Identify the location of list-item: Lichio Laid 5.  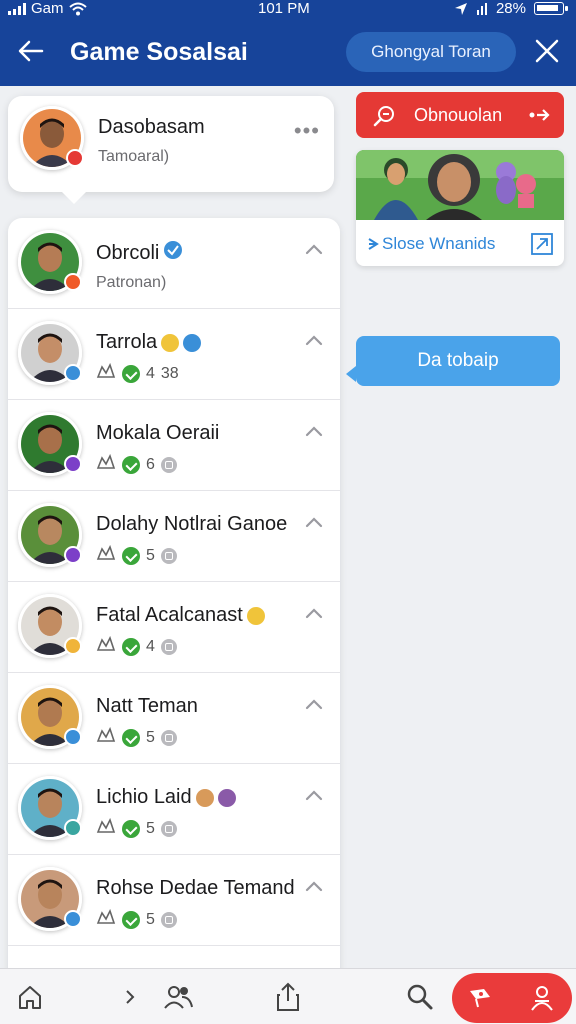
(174, 809).